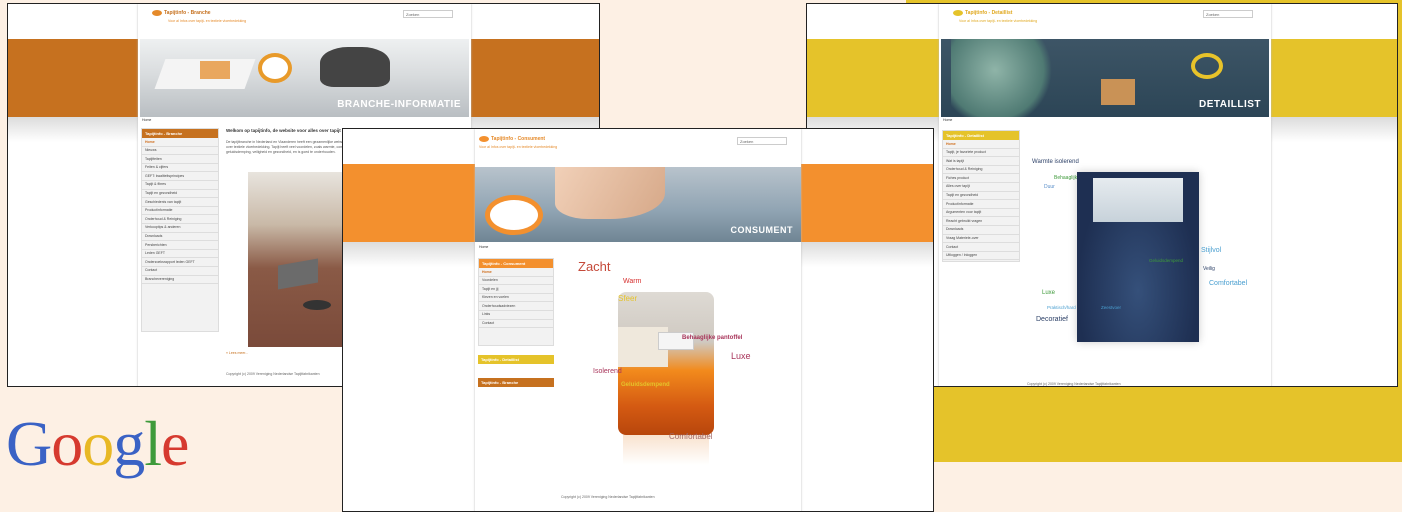 Image resolution: width=1402 pixels, height=512 pixels. I want to click on plate-illustration, so click(317, 305).